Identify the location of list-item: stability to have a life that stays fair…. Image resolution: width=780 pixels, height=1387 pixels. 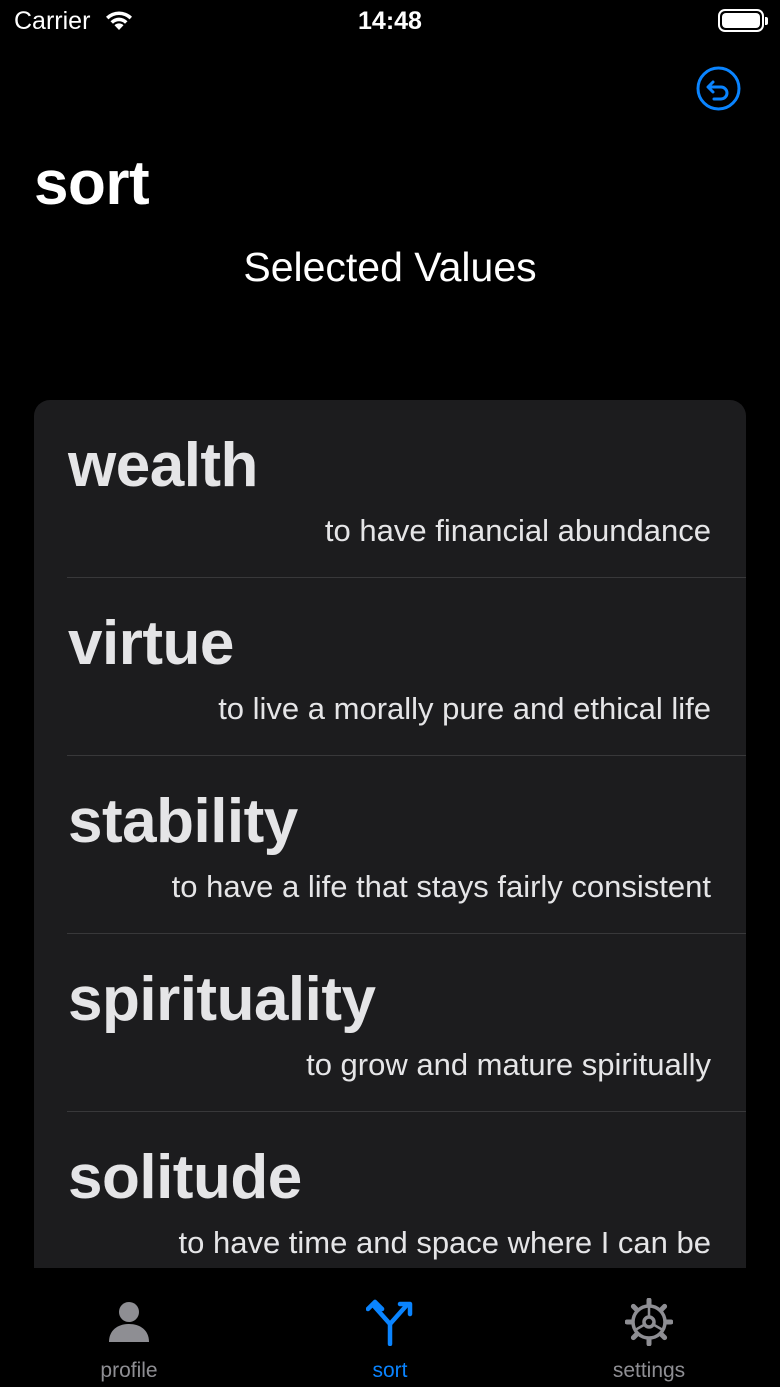
(390, 845).